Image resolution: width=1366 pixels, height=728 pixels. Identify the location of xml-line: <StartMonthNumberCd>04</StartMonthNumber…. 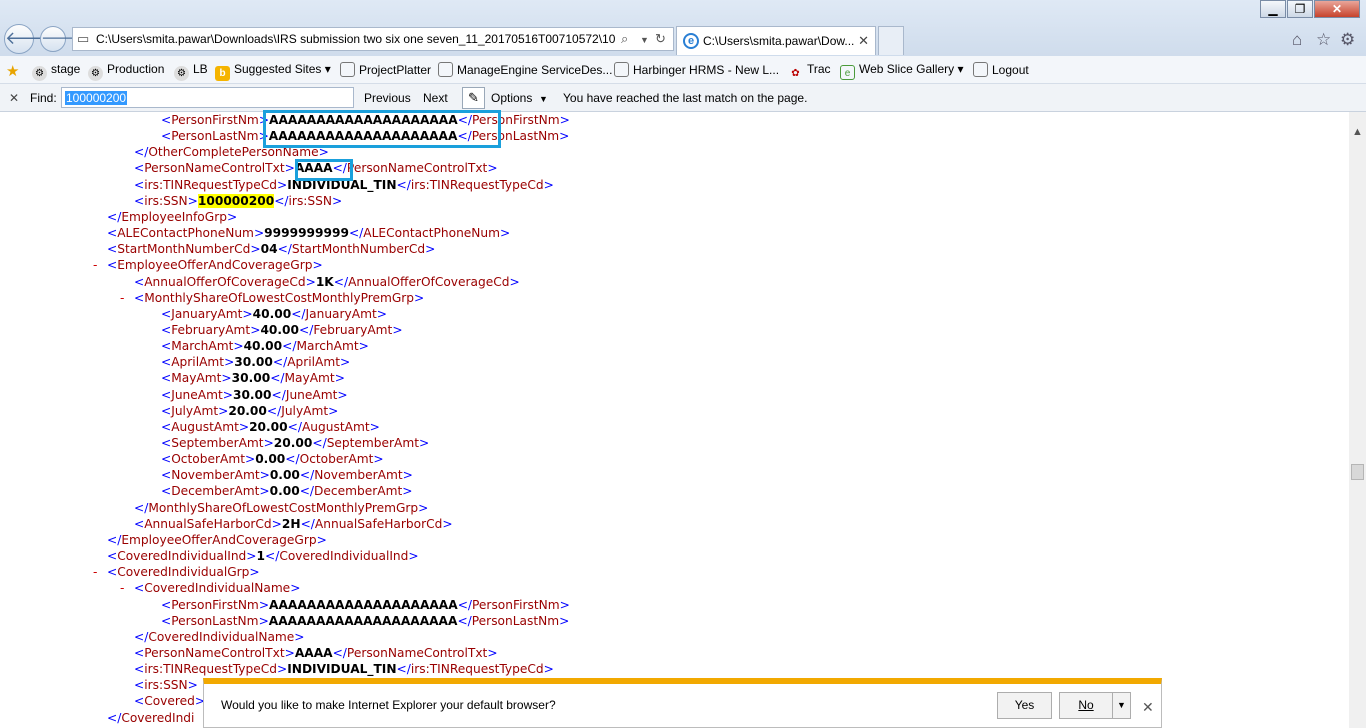
(271, 249).